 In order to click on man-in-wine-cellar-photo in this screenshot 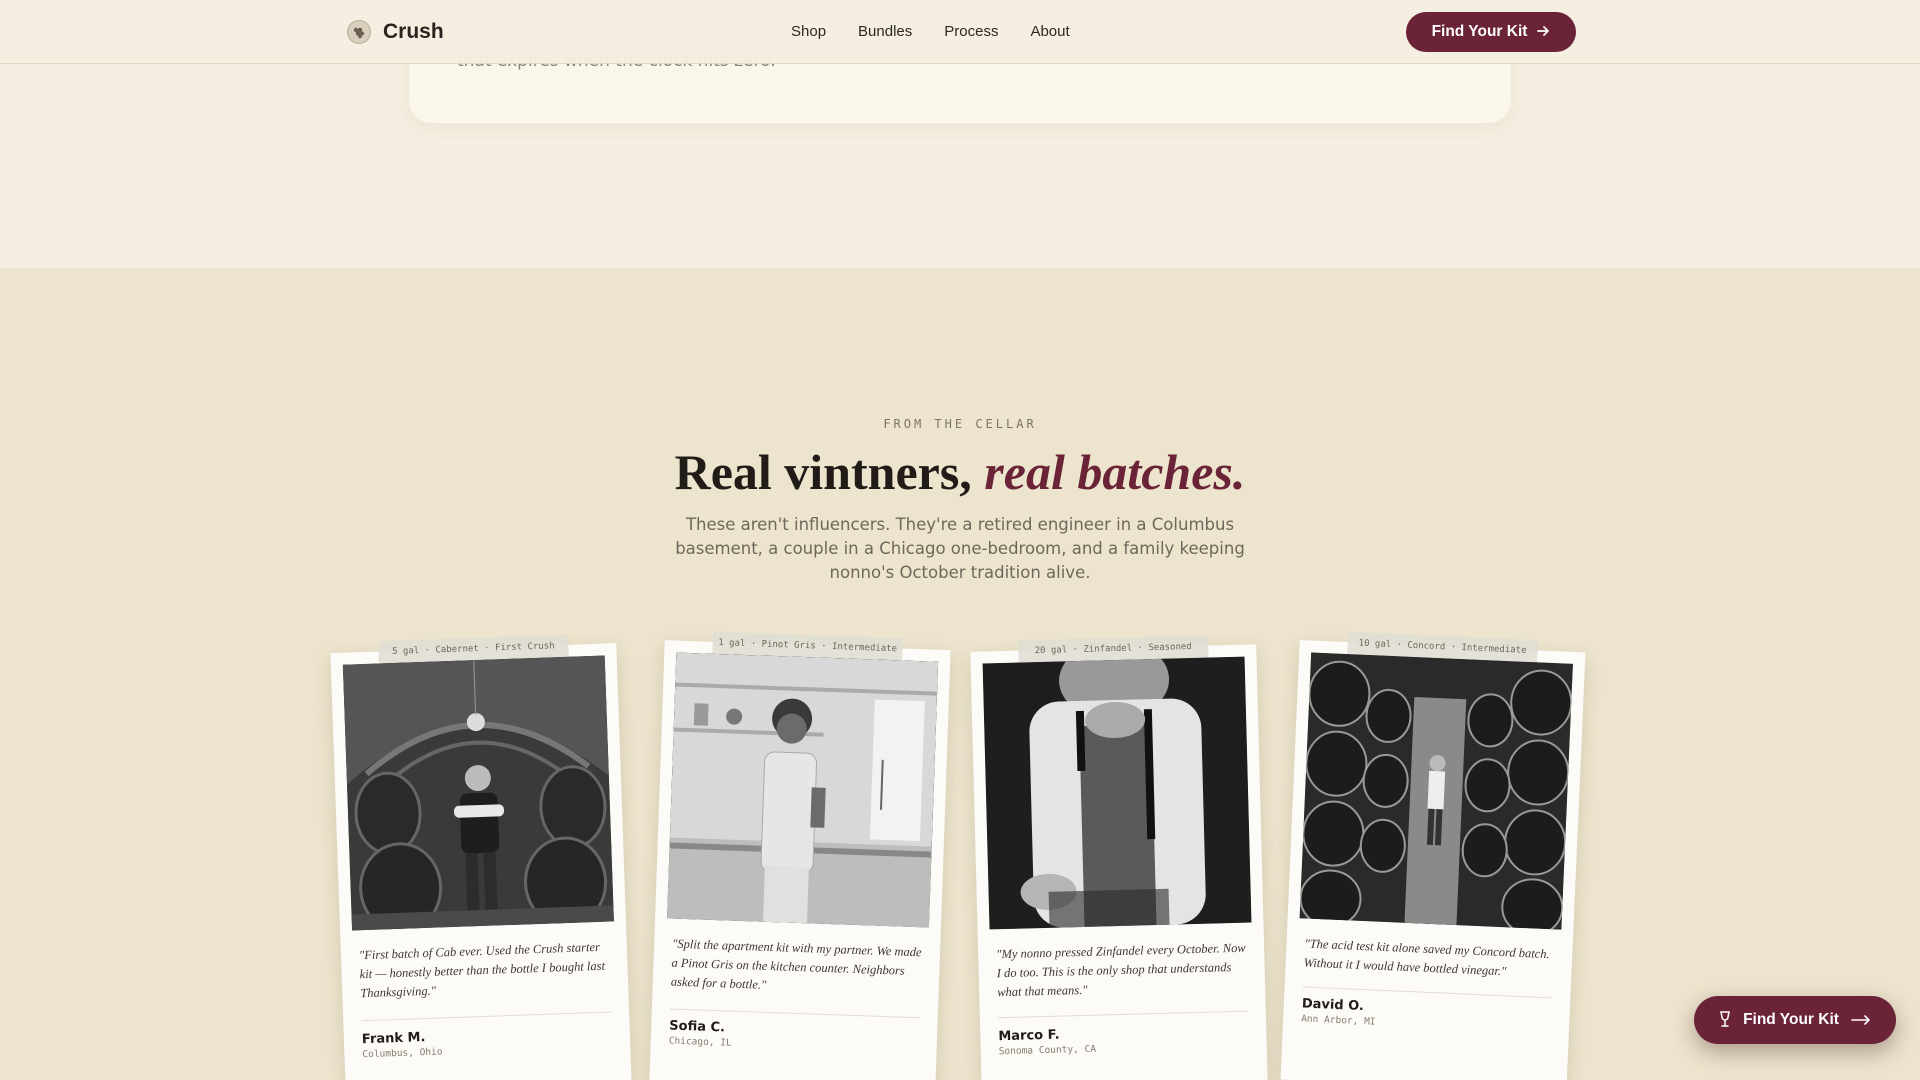, I will do `click(478, 793)`.